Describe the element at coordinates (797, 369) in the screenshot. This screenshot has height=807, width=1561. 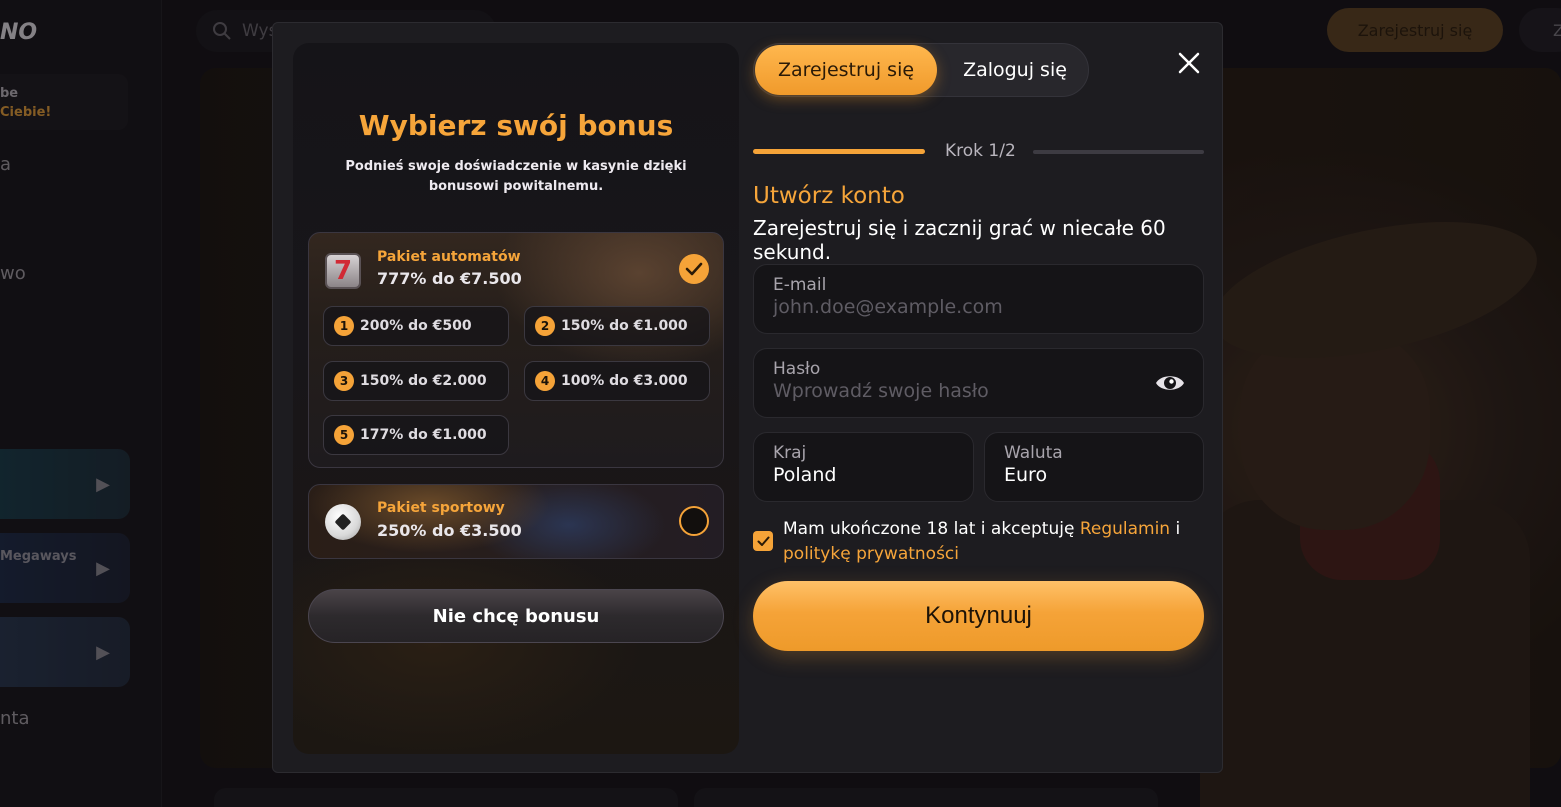
I see `password-label: Hasło` at that location.